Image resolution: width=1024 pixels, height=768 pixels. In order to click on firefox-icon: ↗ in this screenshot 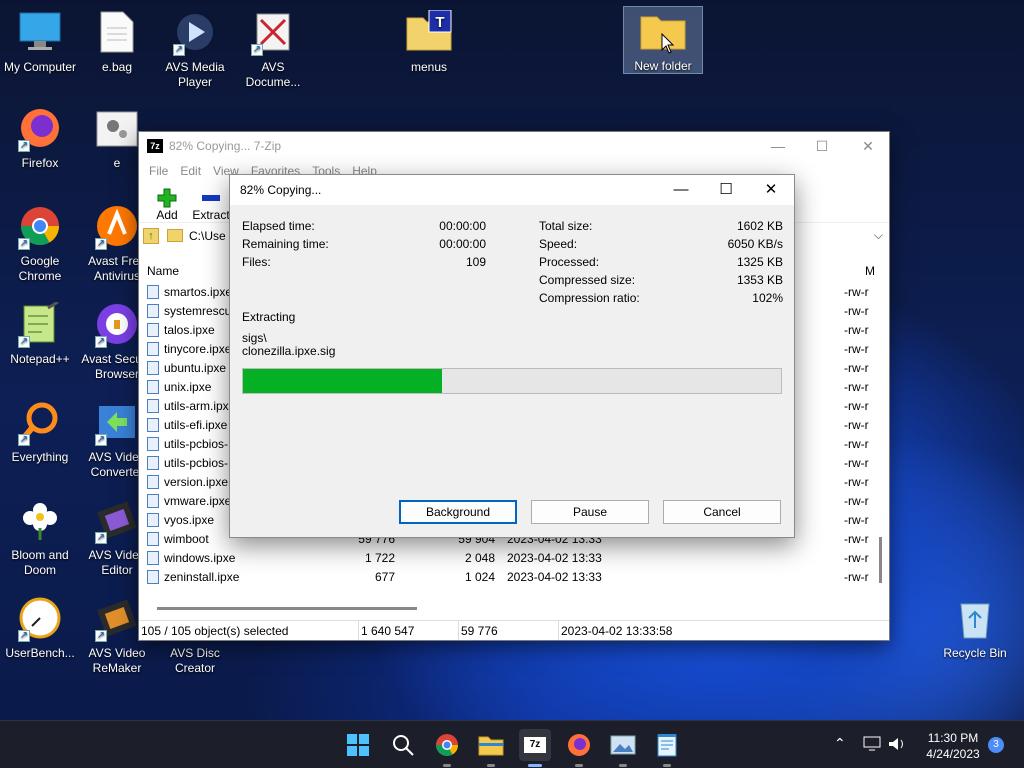, I will do `click(40, 128)`.